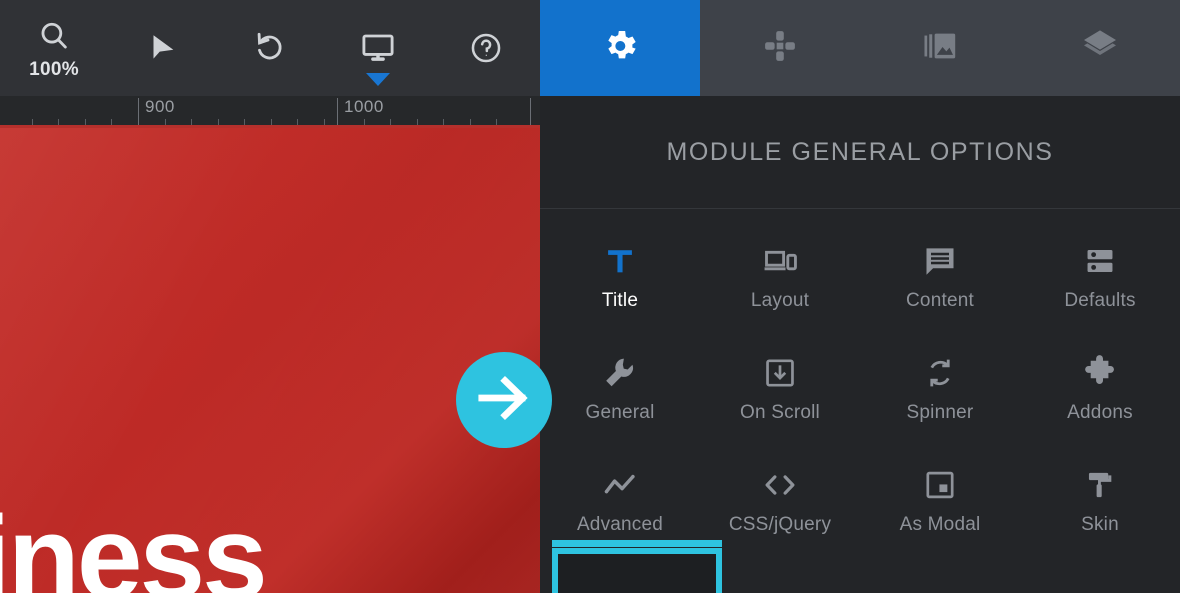 The height and width of the screenshot is (593, 1180). I want to click on magnifier-icon, so click(54, 38).